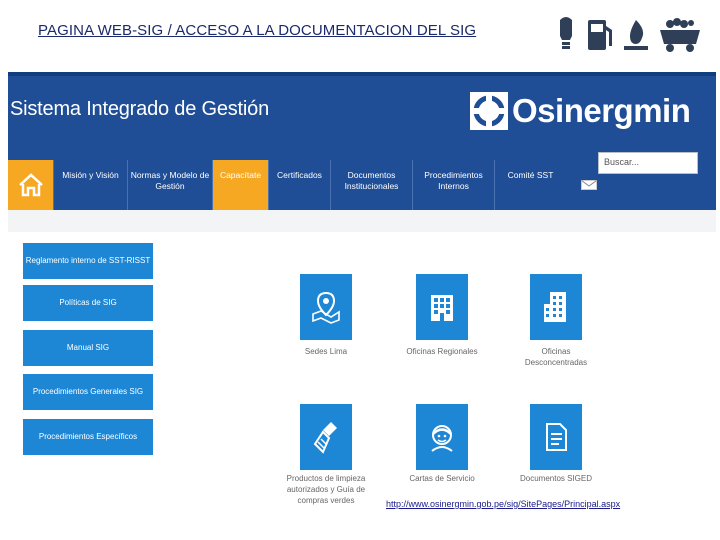 The height and width of the screenshot is (540, 720). Describe the element at coordinates (88, 261) in the screenshot. I see `sidebar-button-risst: Reglamento interno de SST-RISST` at that location.